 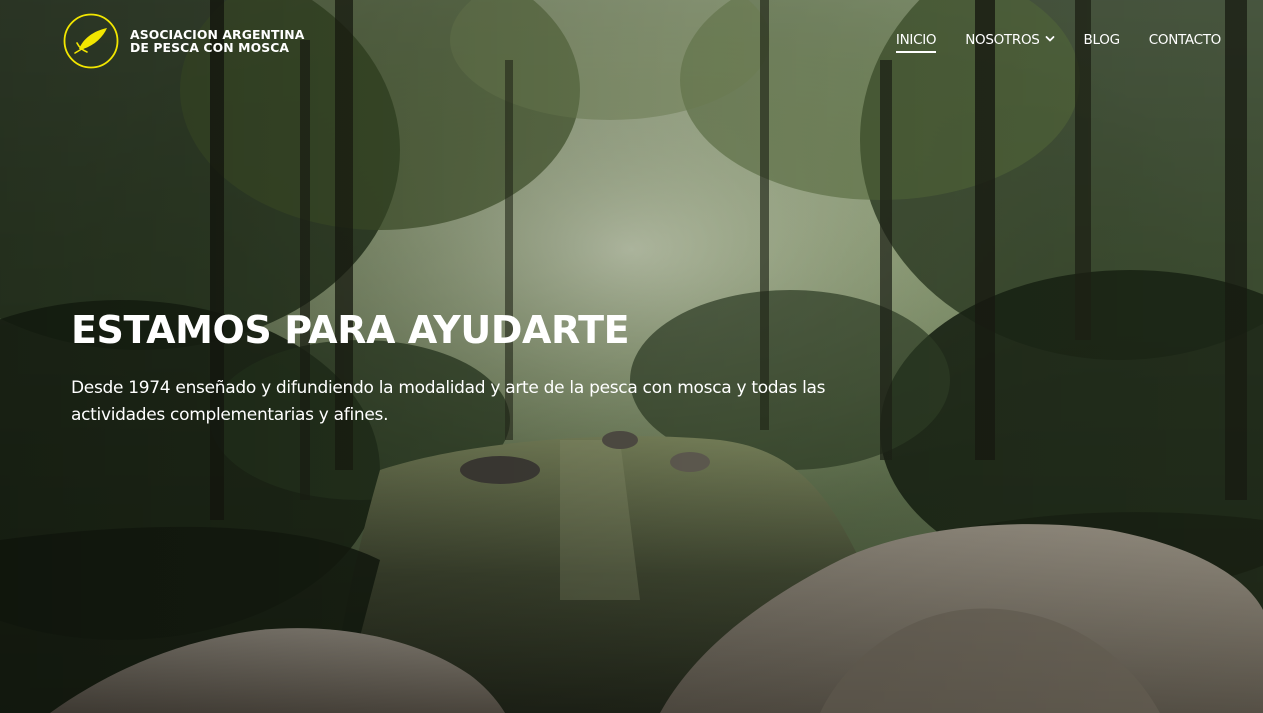 I want to click on fly-feather-icon, so click(x=91, y=41).